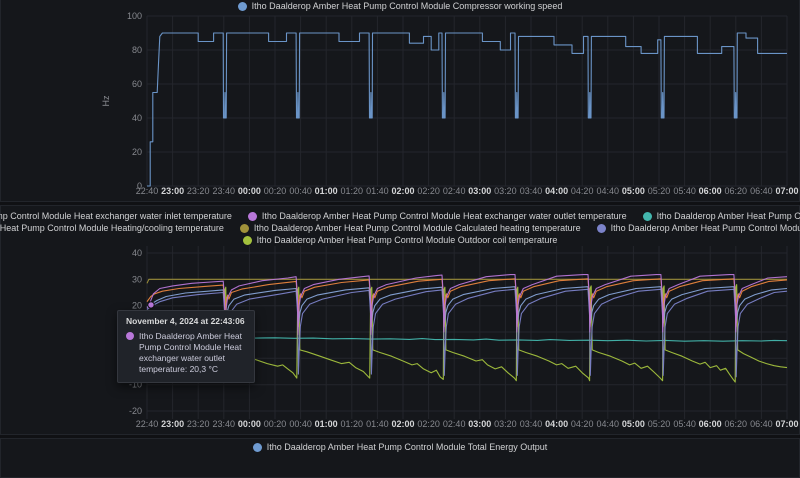  What do you see at coordinates (204, 369) in the screenshot?
I see `tooltip-value: 20,3 °C` at bounding box center [204, 369].